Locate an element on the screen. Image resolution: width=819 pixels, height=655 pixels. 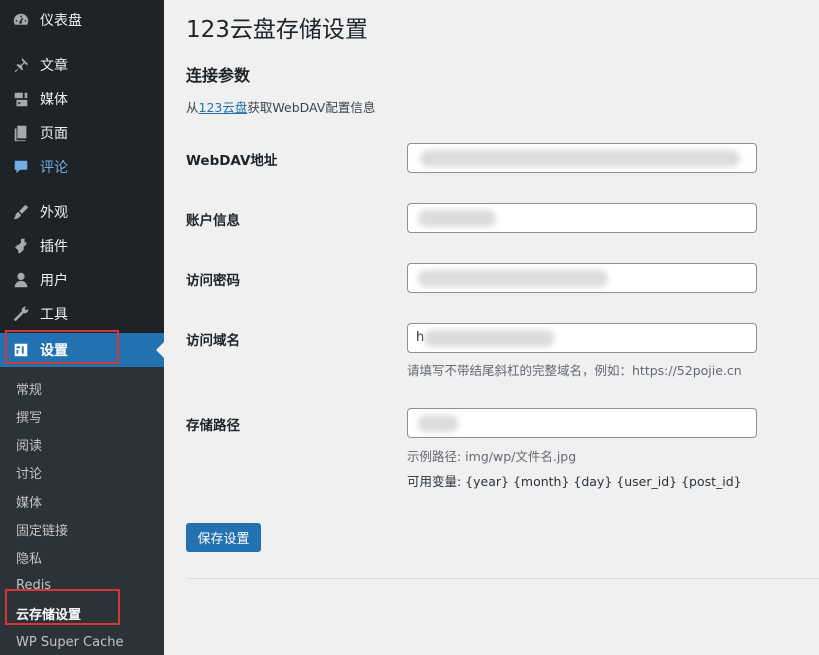
domain-hint: 请填写不带结尾斜杠的完整域名，例如：https://52pojie.cn is located at coordinates (574, 370).